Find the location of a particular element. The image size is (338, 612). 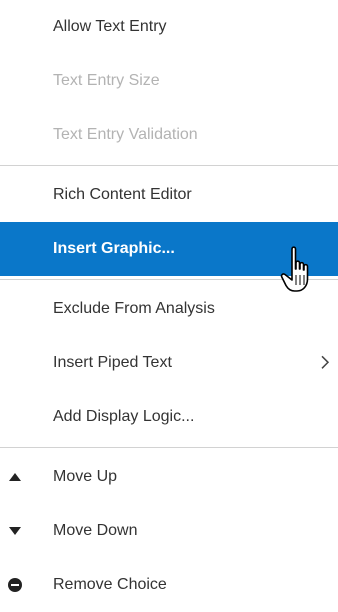

triangle-down-icon is located at coordinates (15, 531).